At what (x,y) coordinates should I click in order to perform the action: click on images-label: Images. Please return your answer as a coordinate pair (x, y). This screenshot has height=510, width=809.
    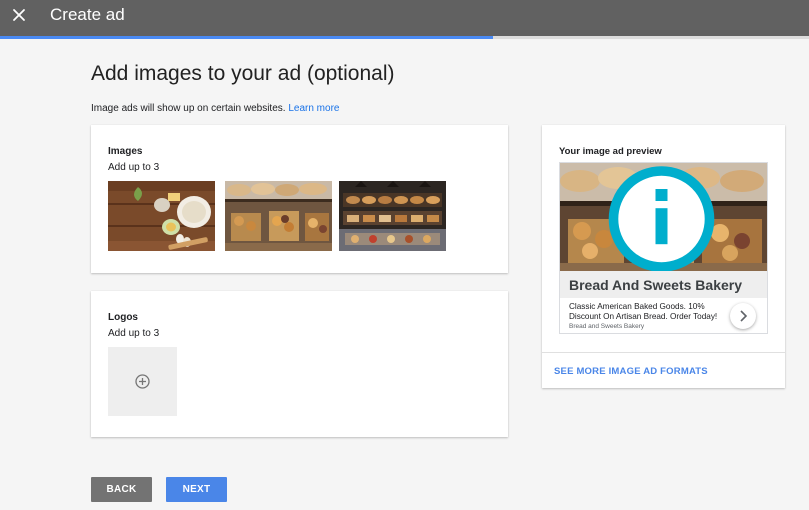
    Looking at the image, I should click on (125, 151).